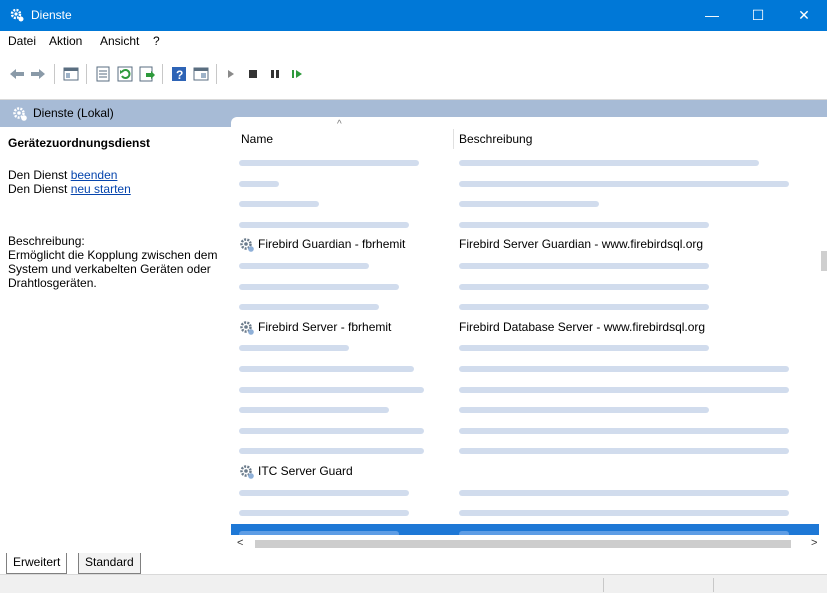 The image size is (827, 593). Describe the element at coordinates (51, 15) in the screenshot. I see `window-title: Dienste` at that location.